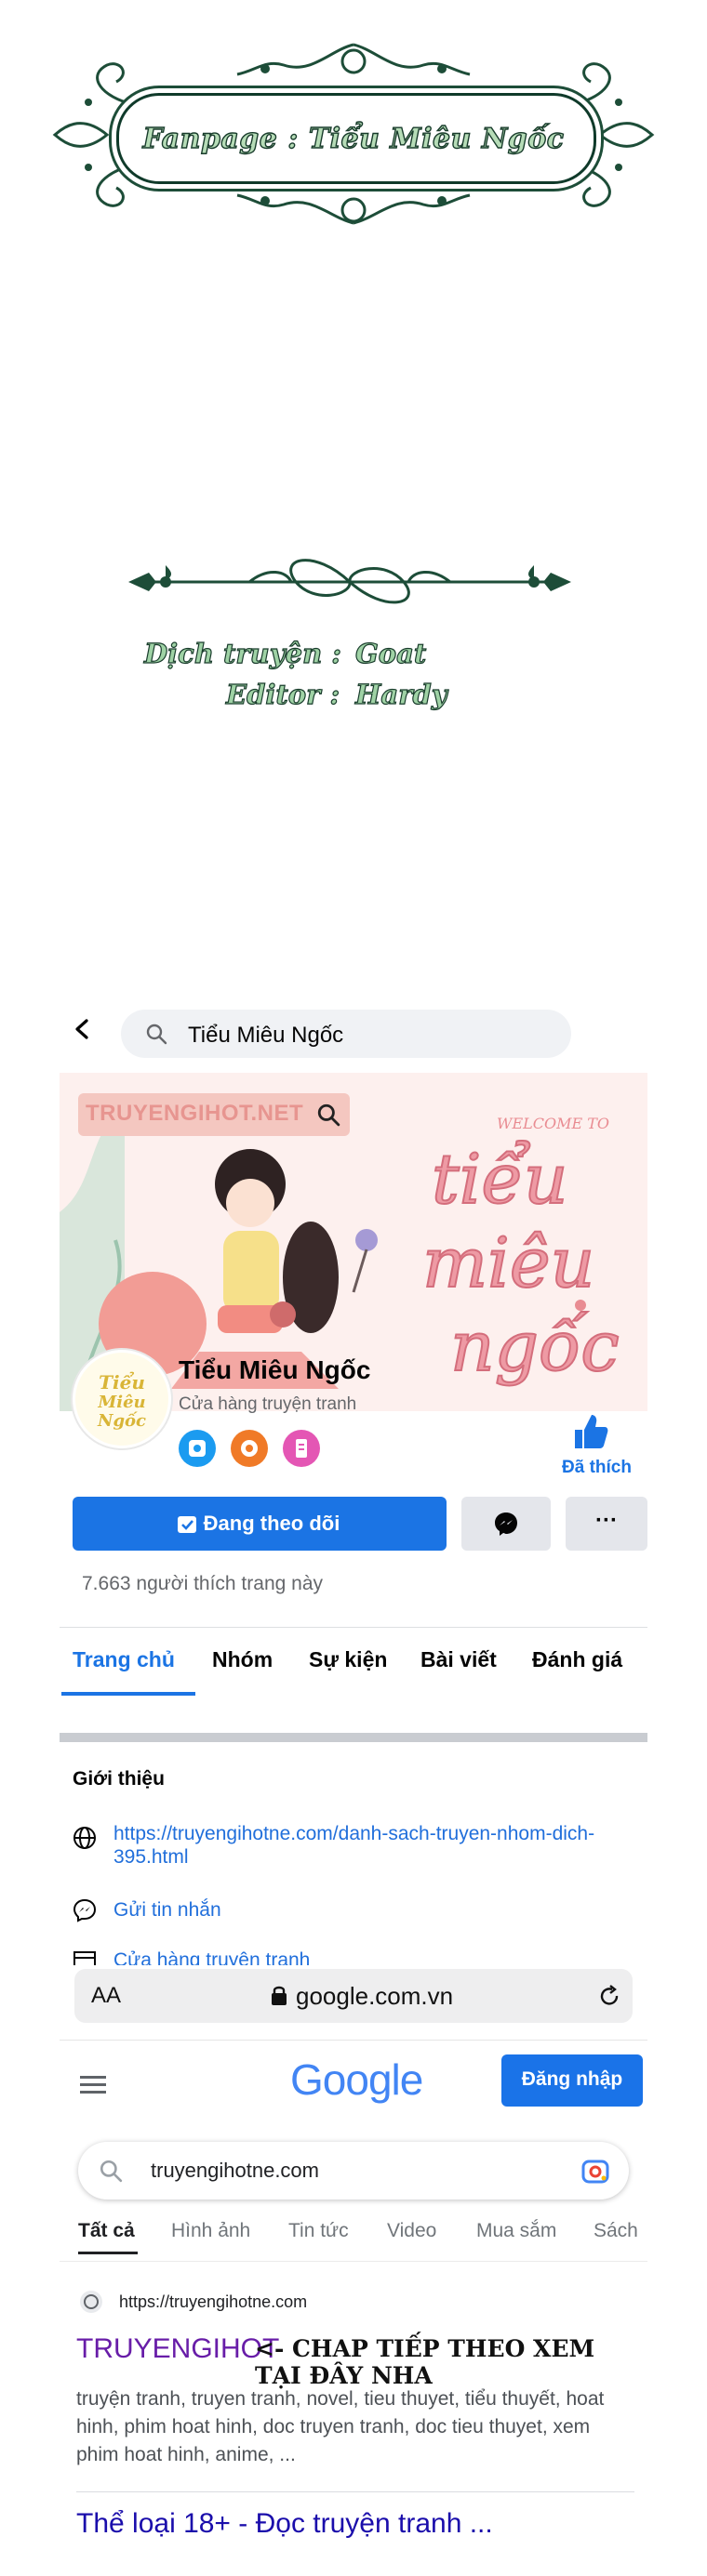 The width and height of the screenshot is (707, 2576). Describe the element at coordinates (85, 1910) in the screenshot. I see `messenger-outline-icon` at that location.